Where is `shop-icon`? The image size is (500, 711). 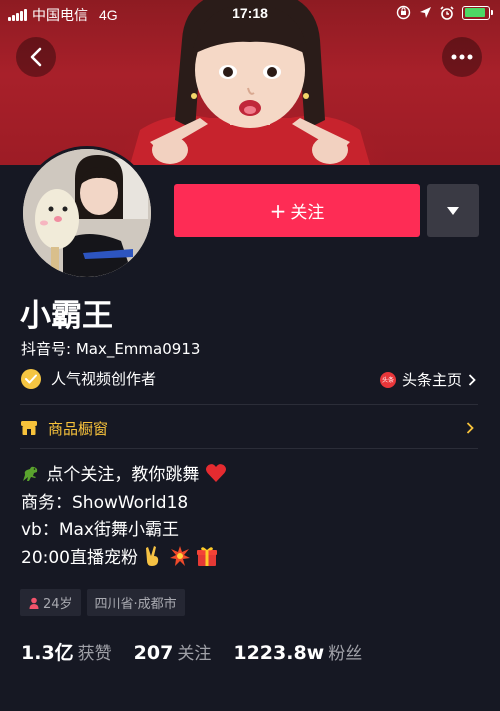
shop-icon is located at coordinates (29, 428).